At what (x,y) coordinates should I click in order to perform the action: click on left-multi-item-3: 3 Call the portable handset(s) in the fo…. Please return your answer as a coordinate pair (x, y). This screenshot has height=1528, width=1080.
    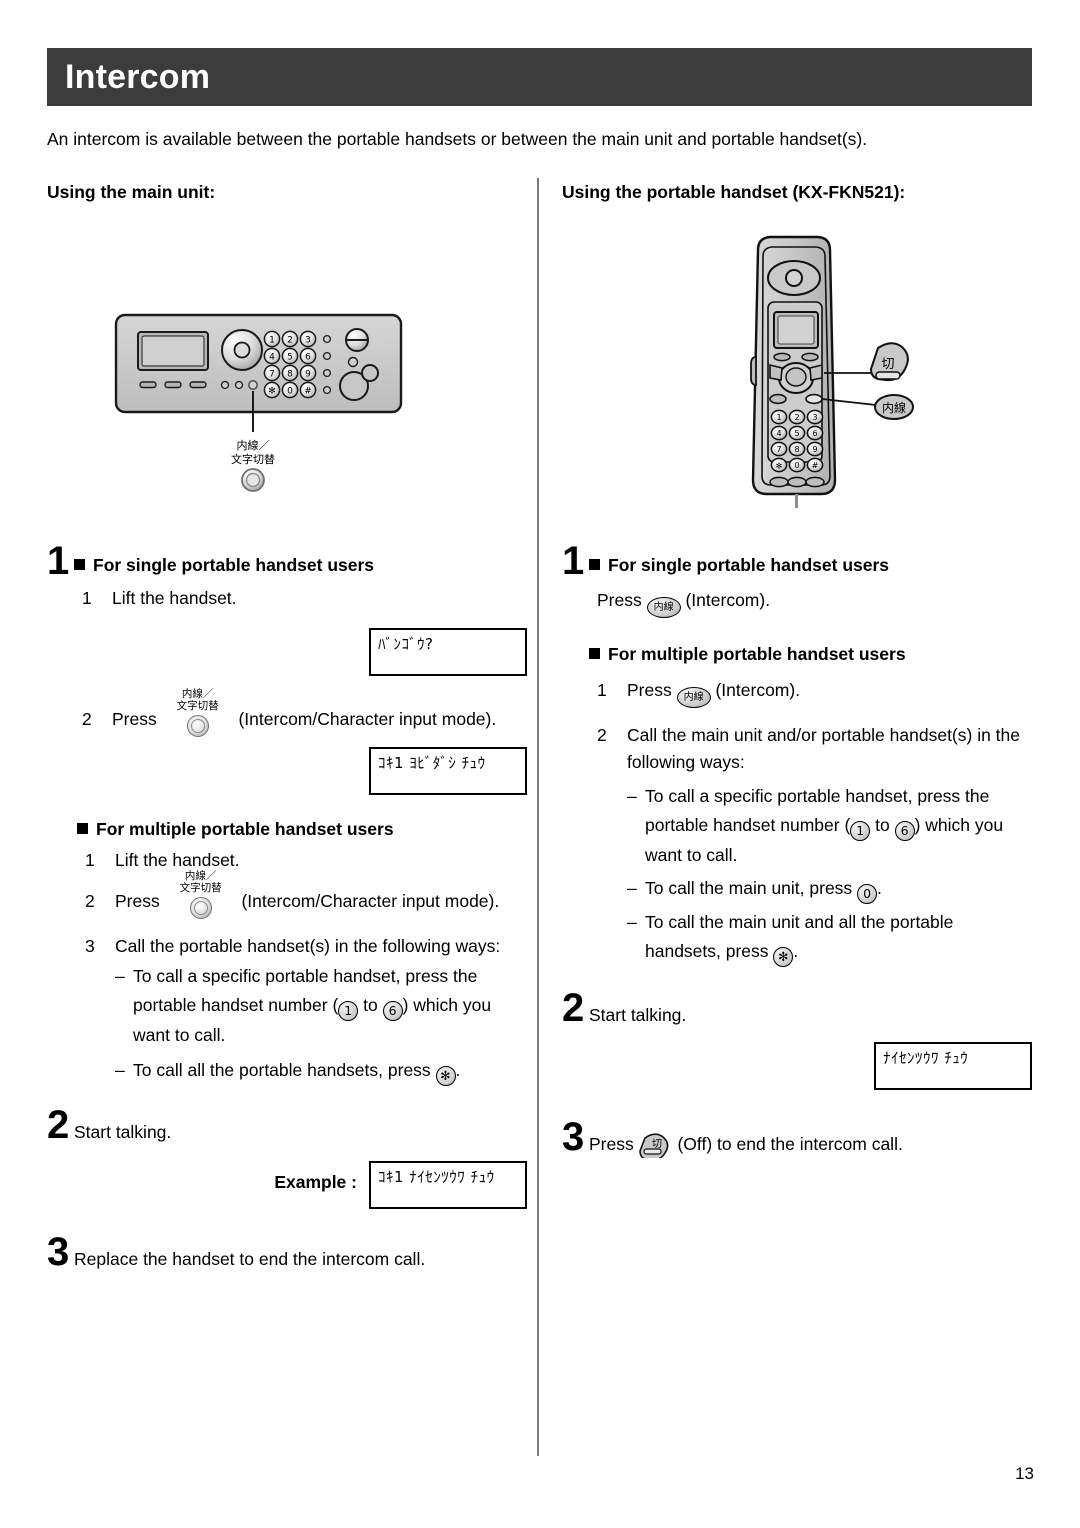
    Looking at the image, I should click on (293, 946).